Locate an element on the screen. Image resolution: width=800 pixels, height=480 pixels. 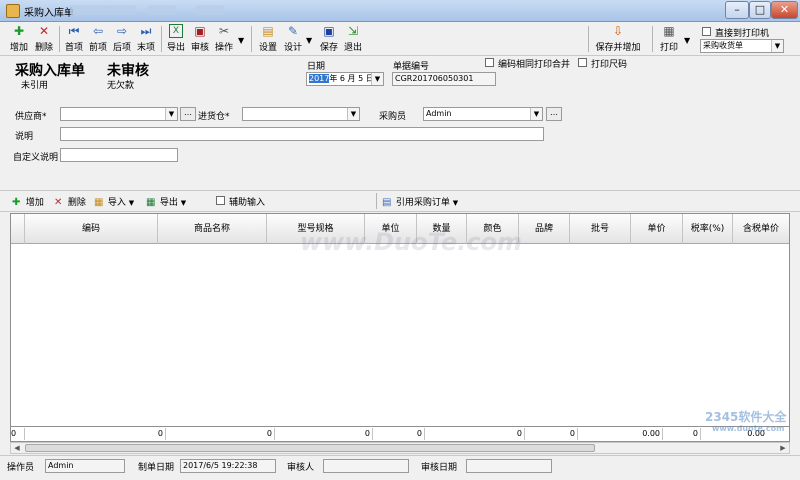
detail-import-button: ▦ 导入 ▼ is located at coordinates (114, 201).